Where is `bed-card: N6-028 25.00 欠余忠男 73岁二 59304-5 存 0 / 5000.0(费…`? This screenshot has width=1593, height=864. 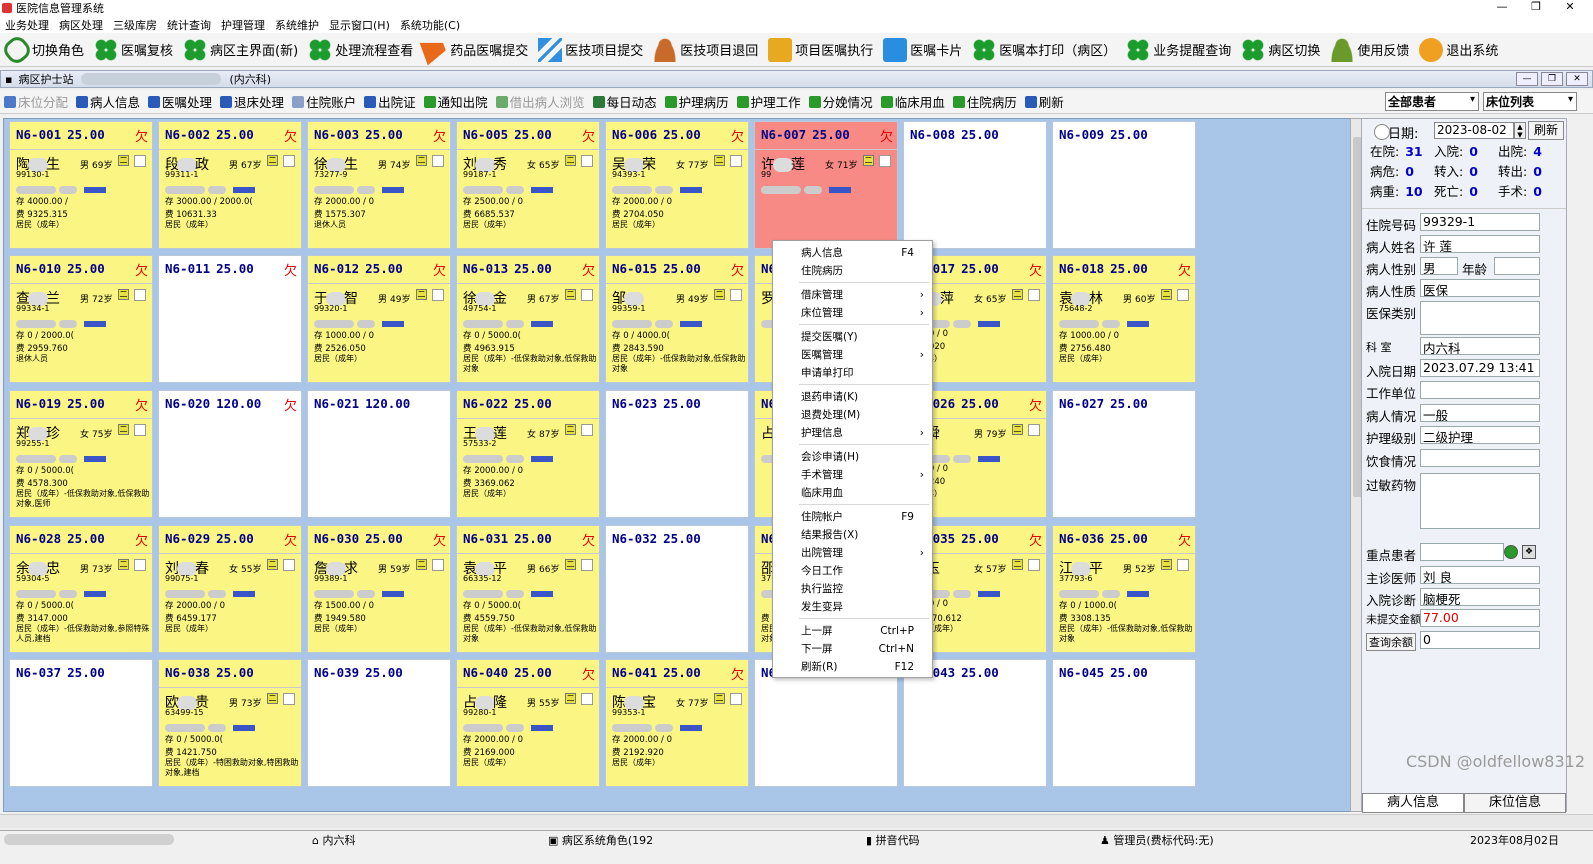
bed-card: N6-028 25.00 欠余忠男 73岁二 59304-5 存 0 / 5000.0(费… is located at coordinates (81, 589).